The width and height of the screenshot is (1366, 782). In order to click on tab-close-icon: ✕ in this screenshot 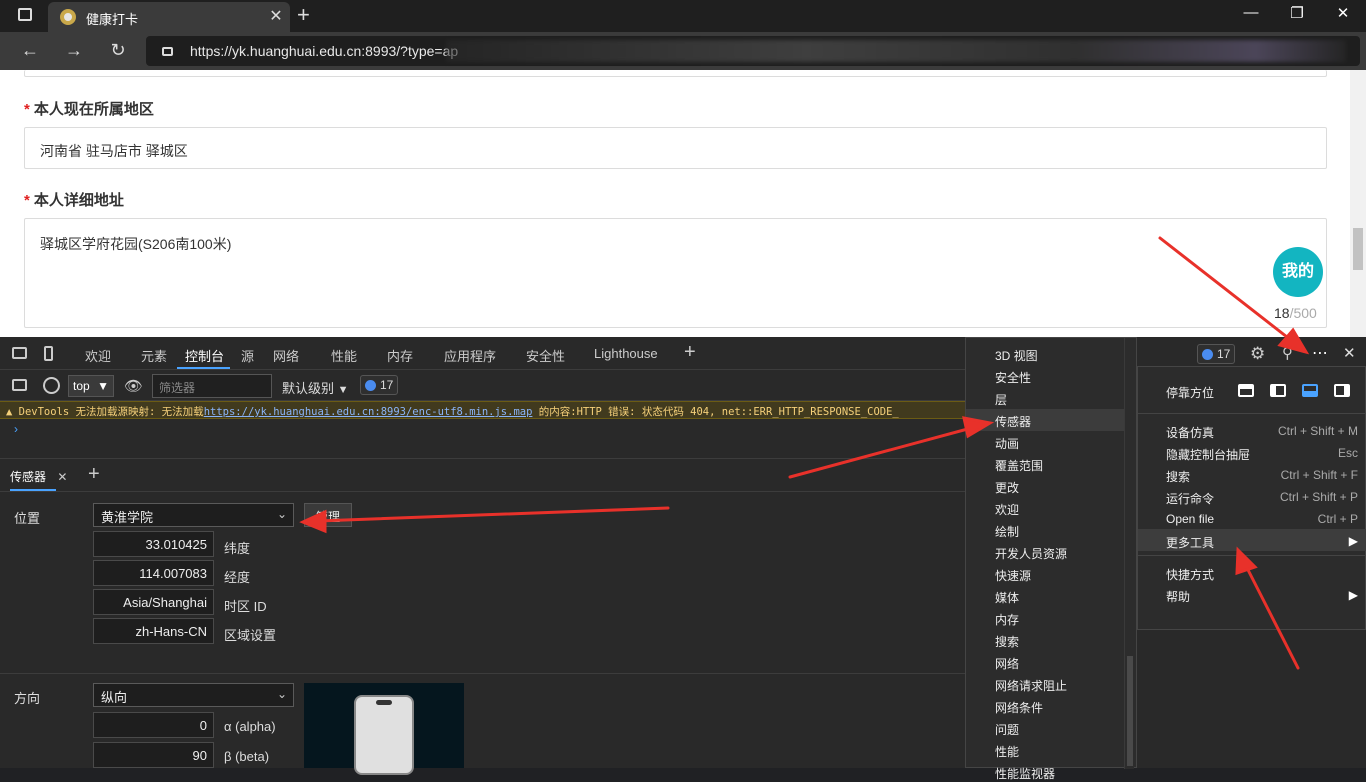, I will do `click(276, 16)`.